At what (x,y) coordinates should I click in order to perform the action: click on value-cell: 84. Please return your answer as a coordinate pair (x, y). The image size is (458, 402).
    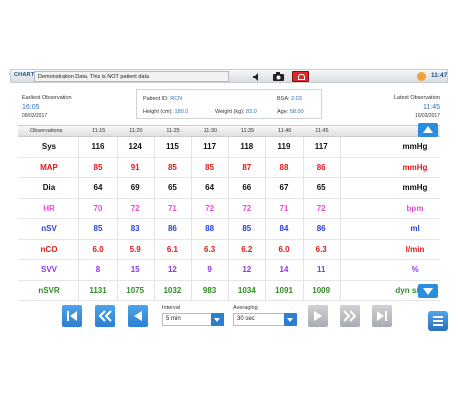
    Looking at the image, I should click on (284, 228).